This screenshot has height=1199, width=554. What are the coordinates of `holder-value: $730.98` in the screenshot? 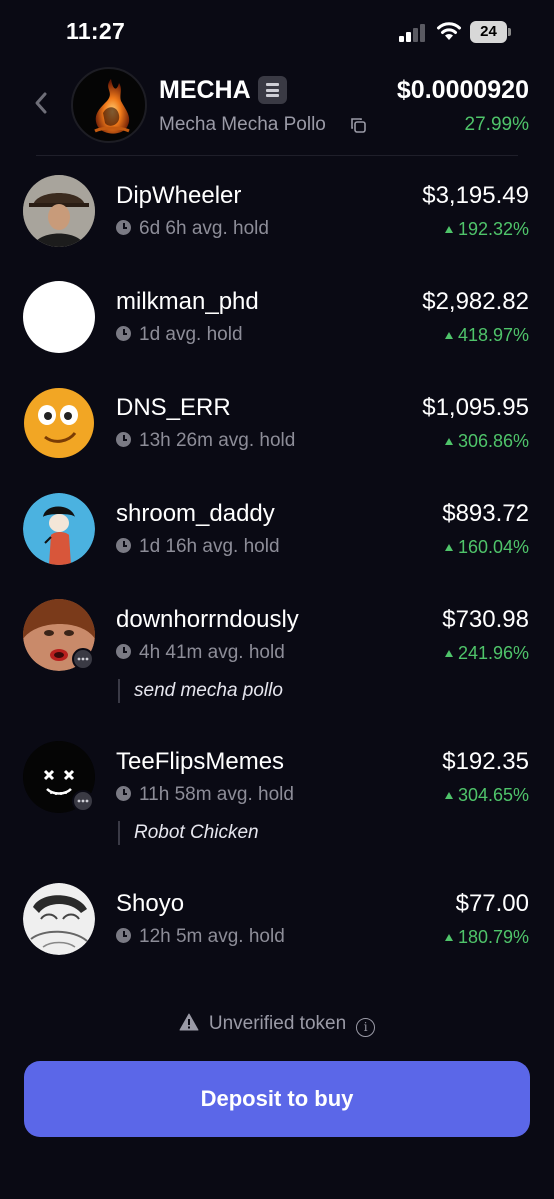 It's located at (485, 619).